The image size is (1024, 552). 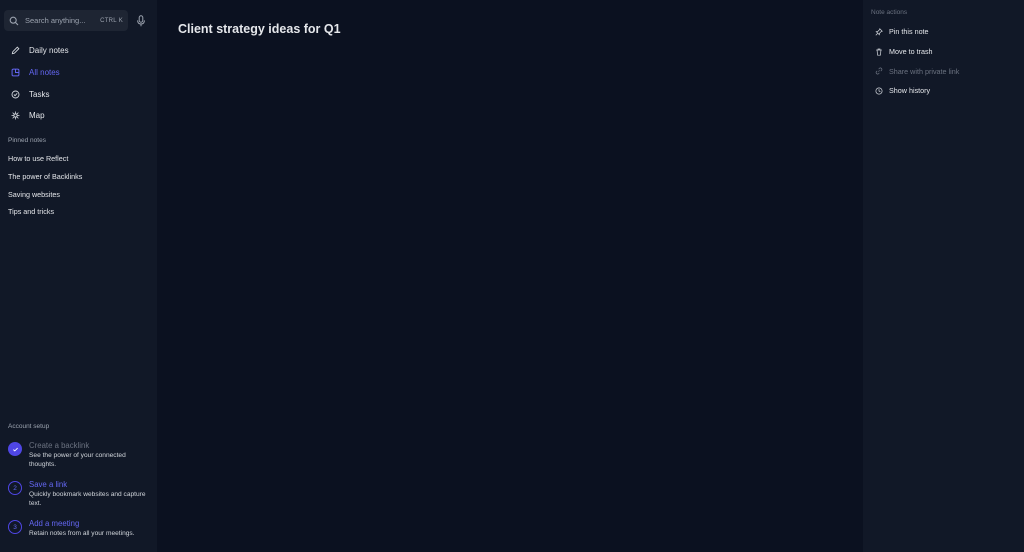 What do you see at coordinates (49, 51) in the screenshot?
I see `nav-label: Daily notes` at bounding box center [49, 51].